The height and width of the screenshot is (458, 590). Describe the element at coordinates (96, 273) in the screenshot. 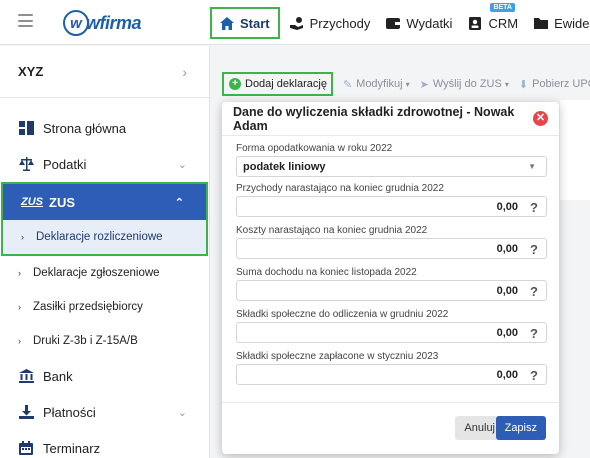

I see `sidebar-subitem-label: Deklaracje zgłoszeniowe` at that location.